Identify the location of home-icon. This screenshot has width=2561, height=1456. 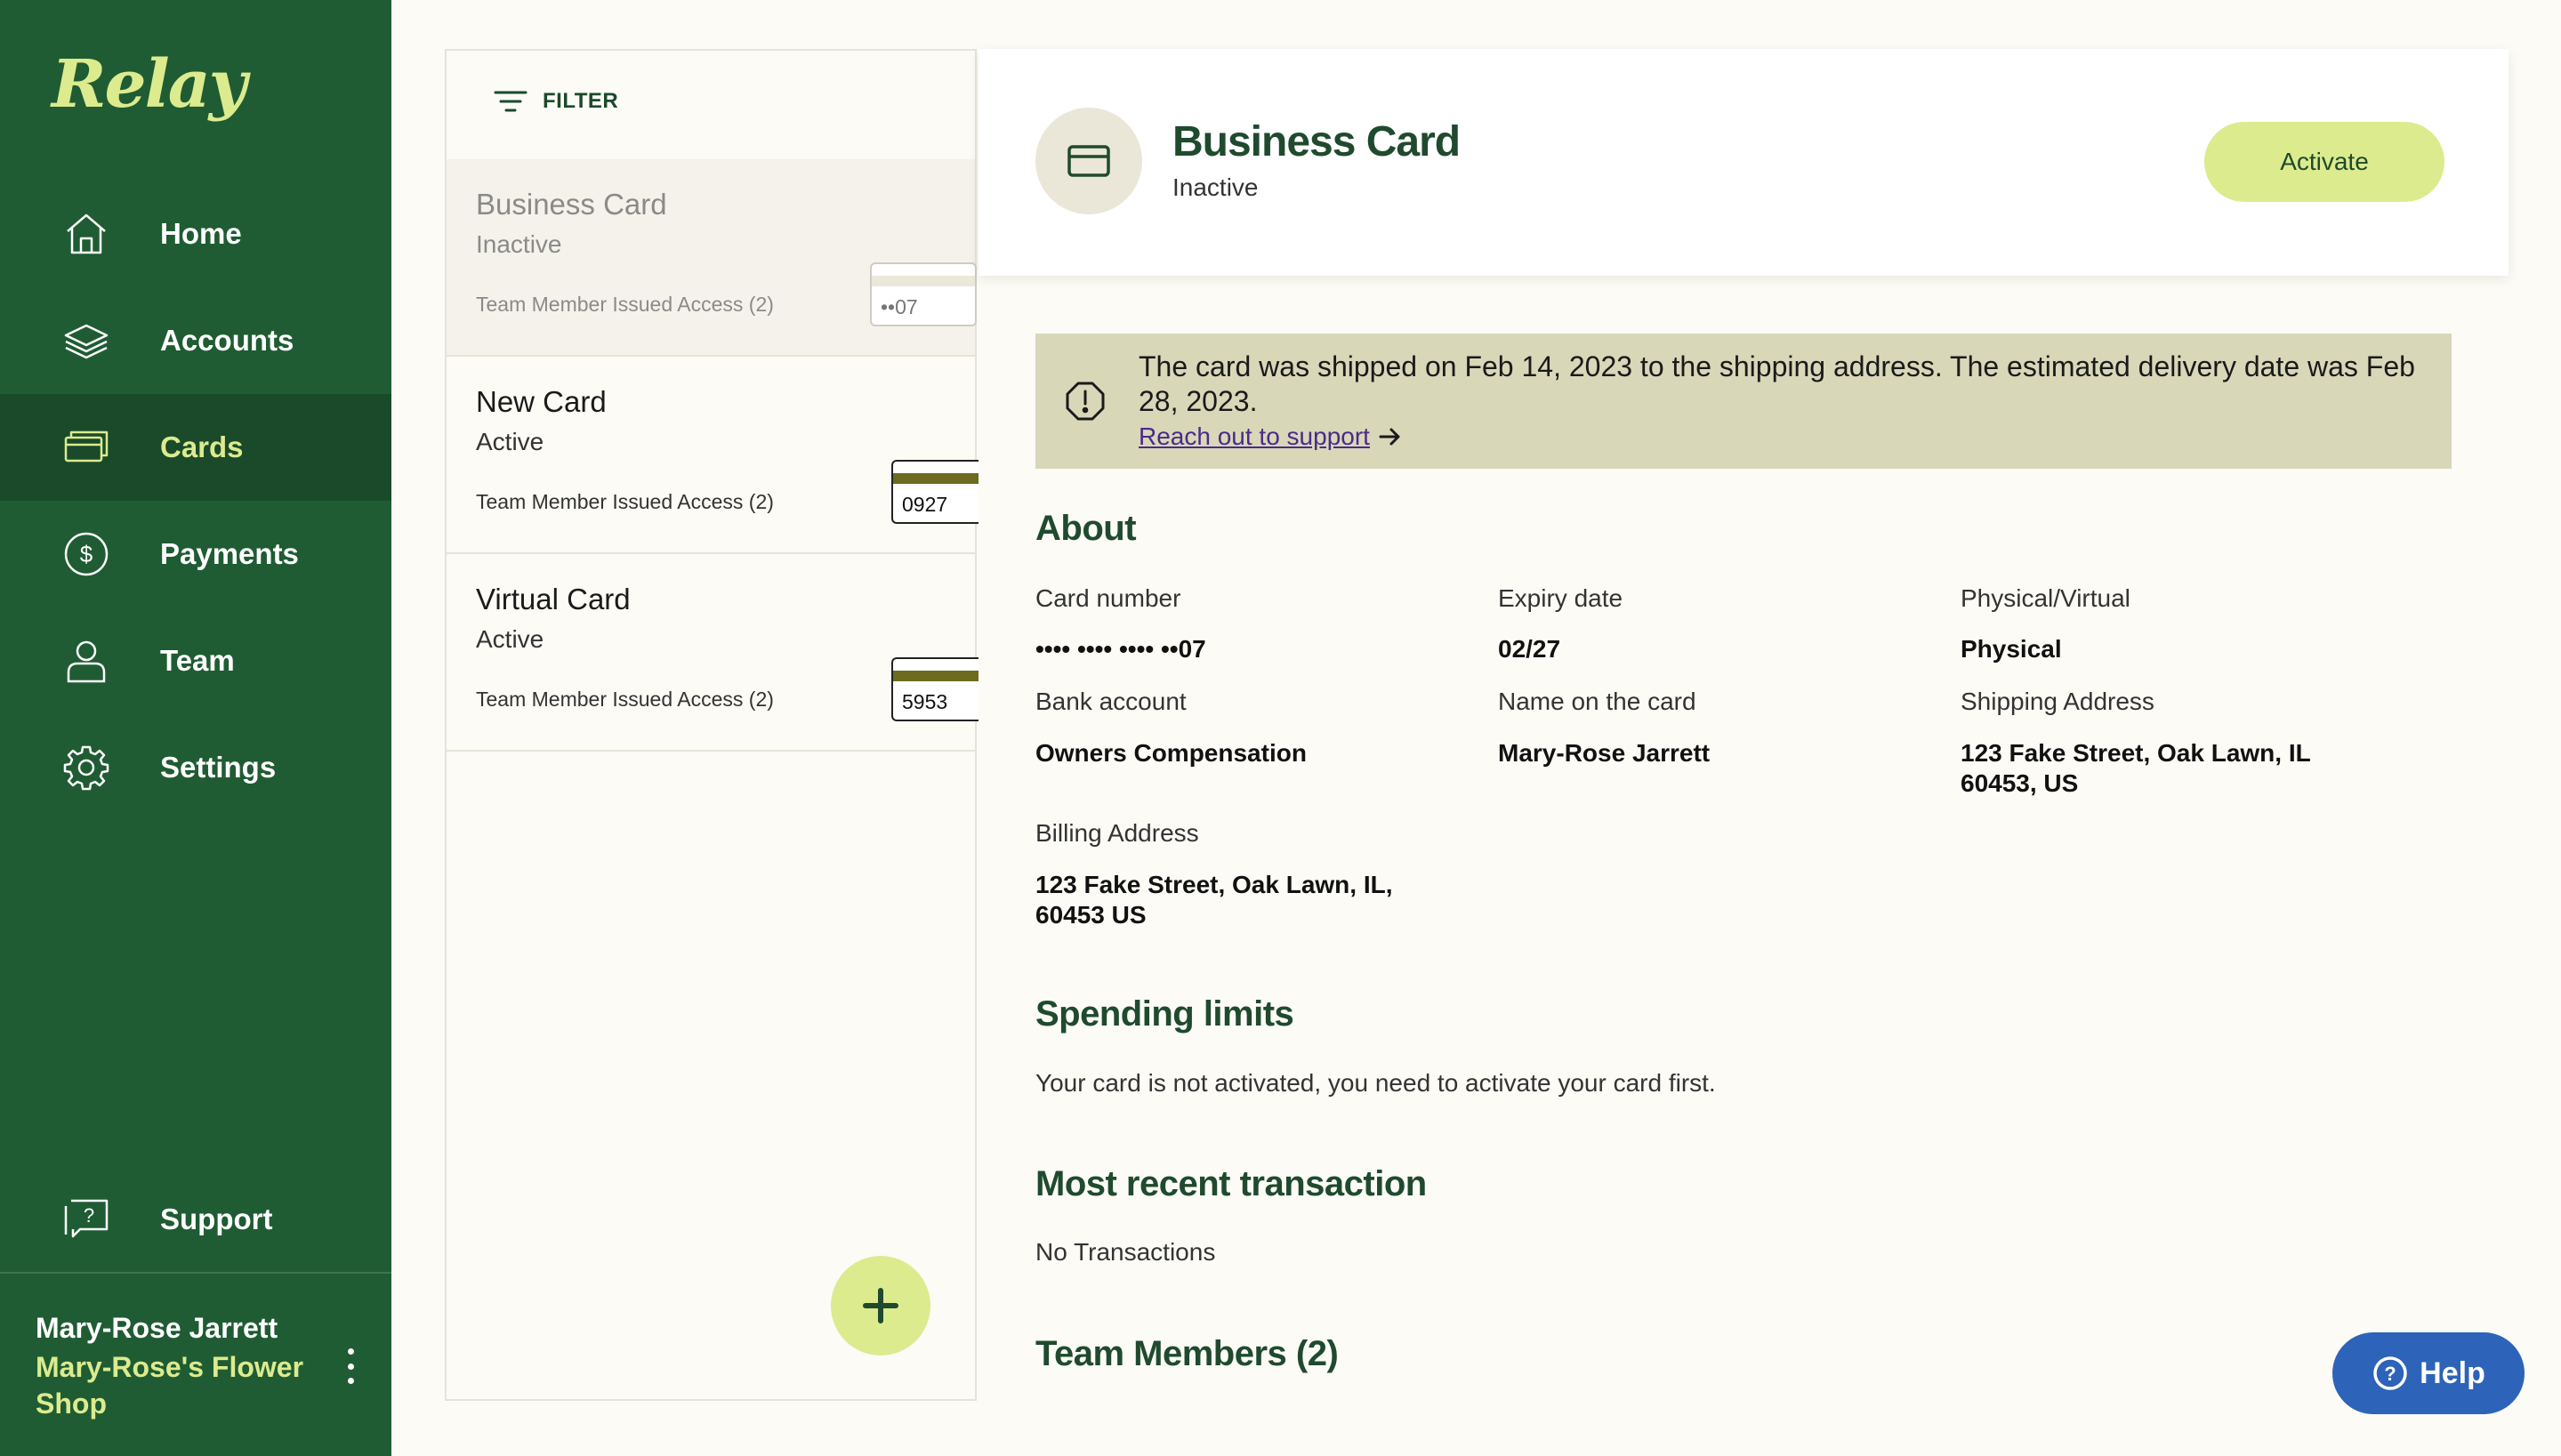
(86, 234).